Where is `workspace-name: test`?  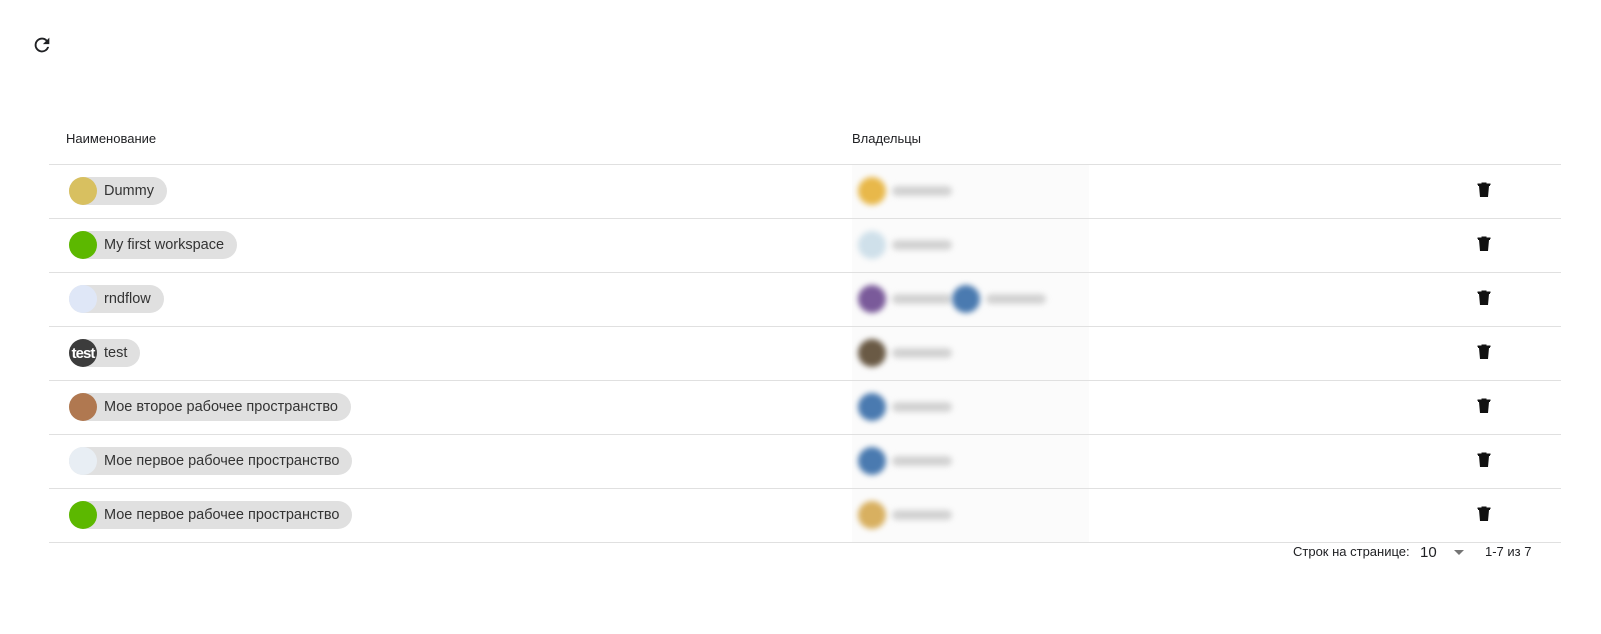
workspace-name: test is located at coordinates (116, 353).